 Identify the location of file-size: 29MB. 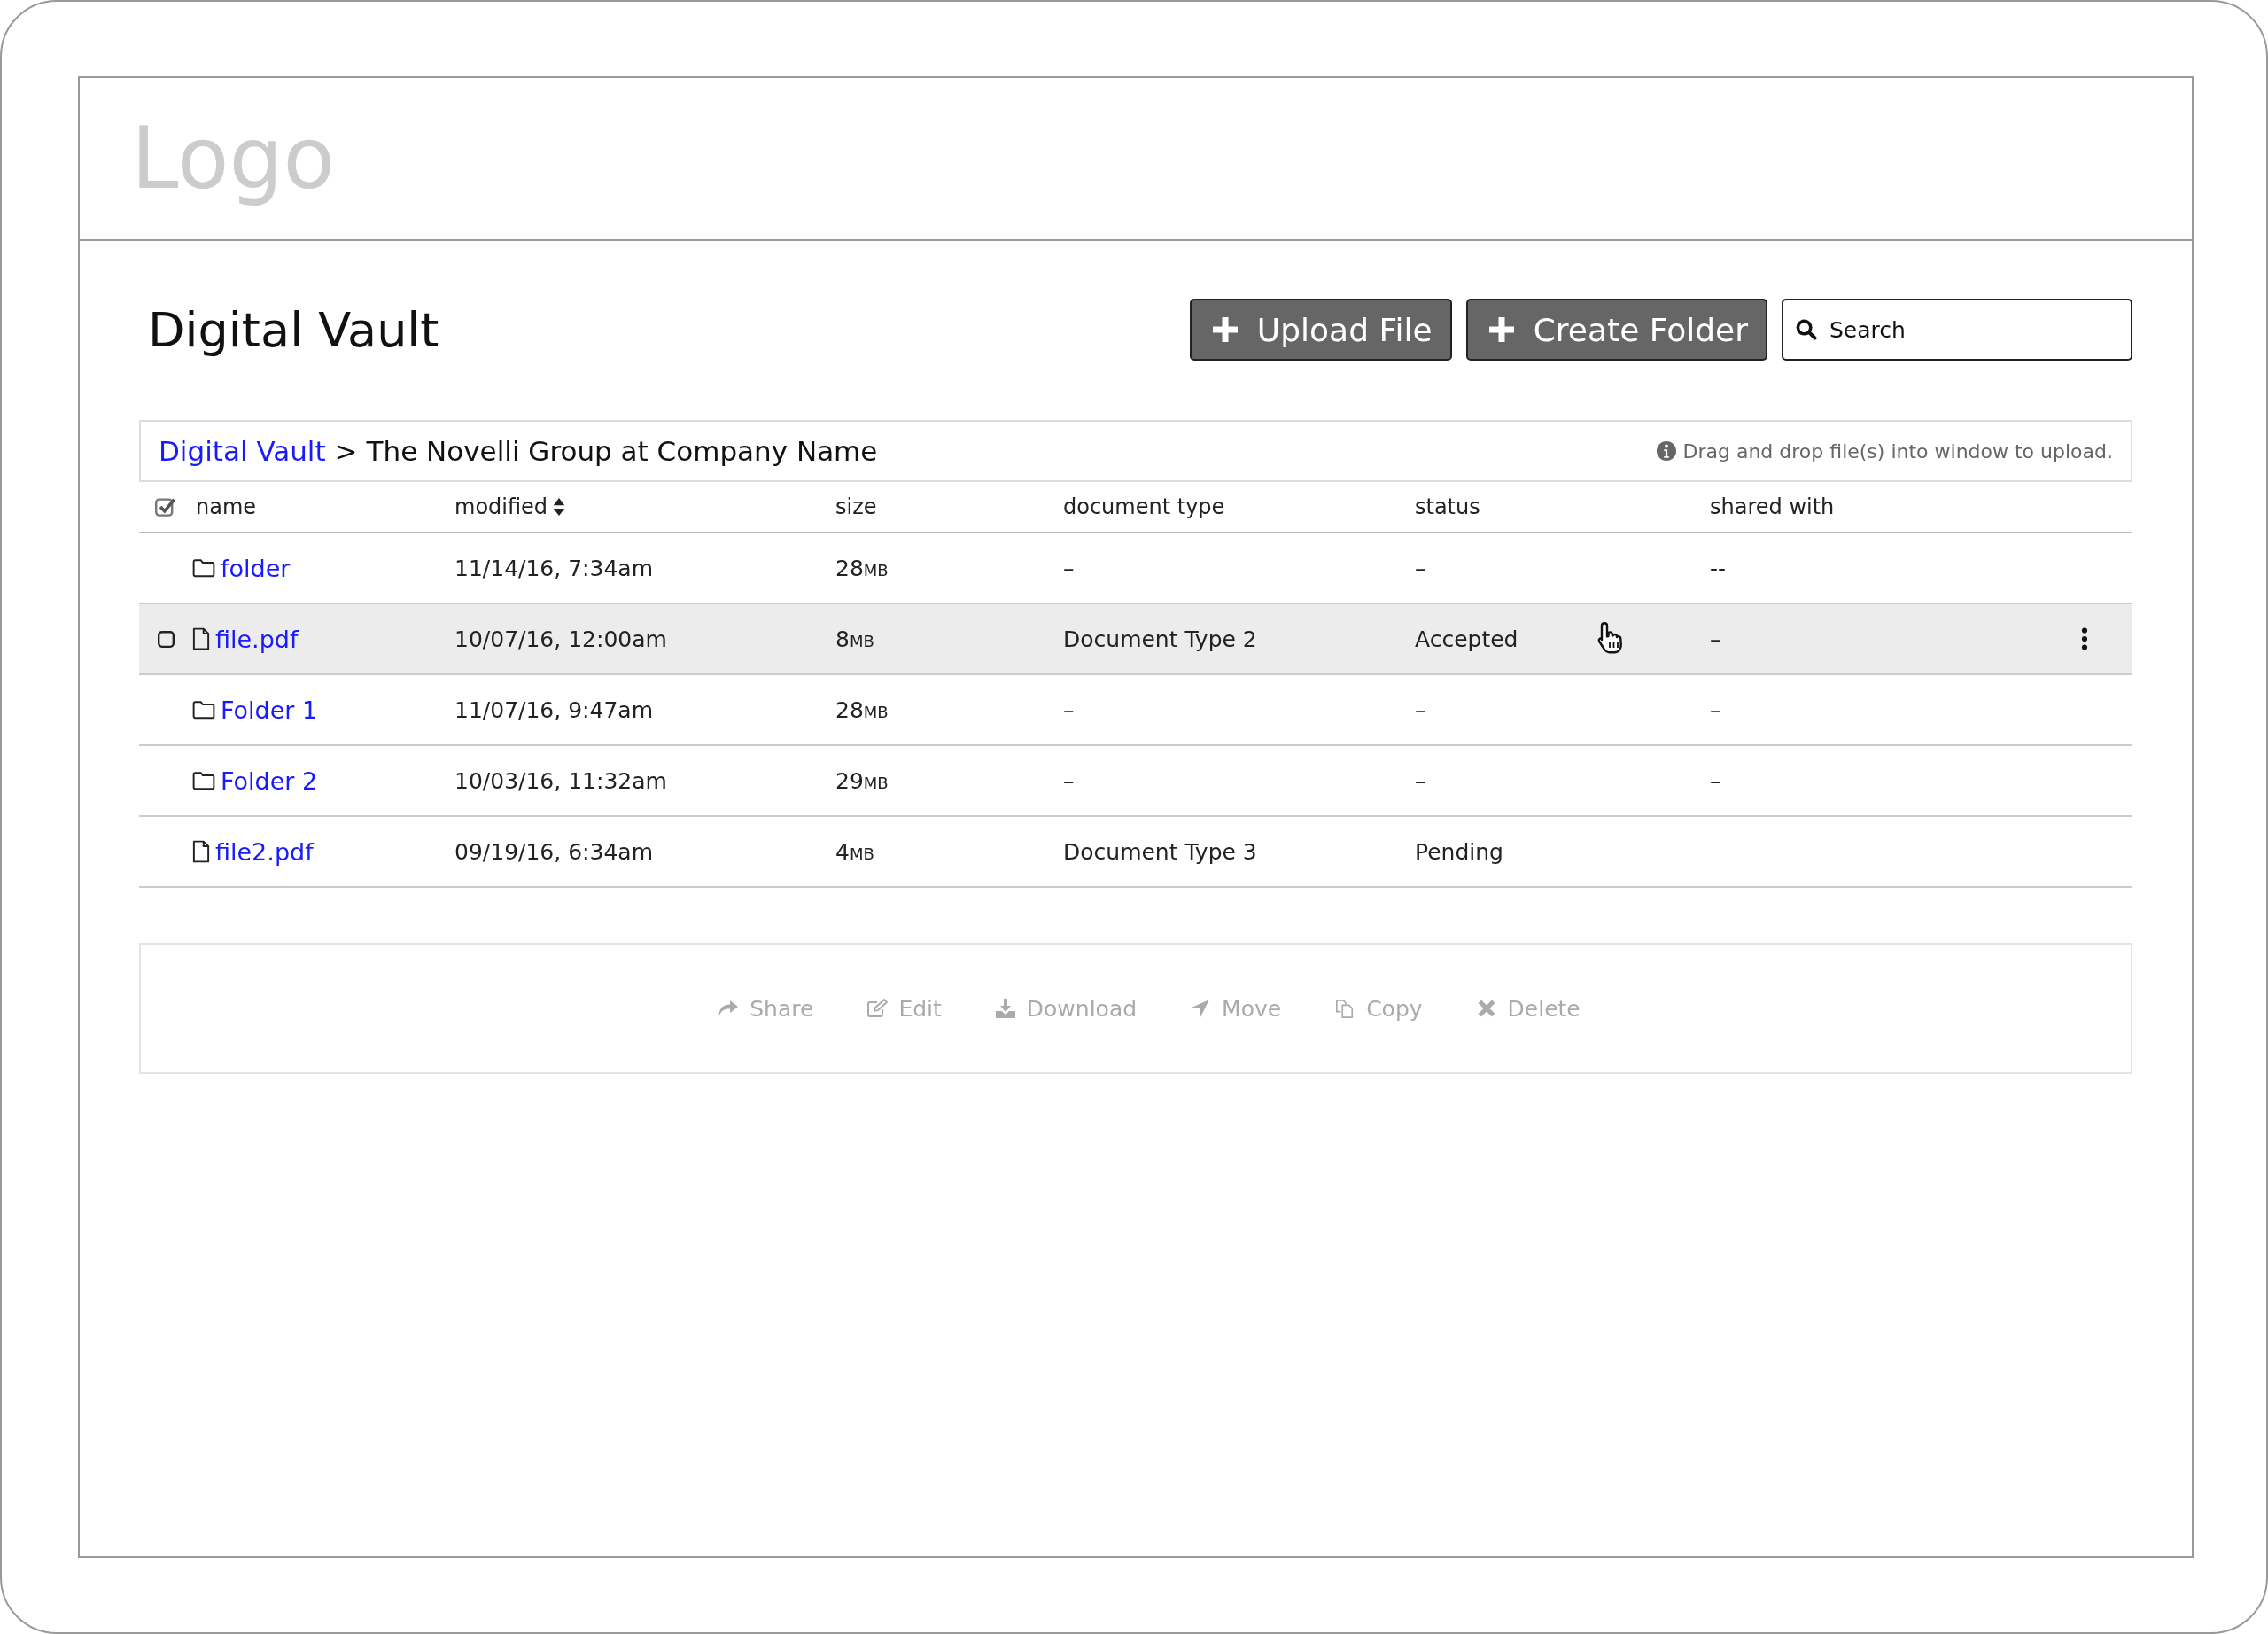
(862, 780).